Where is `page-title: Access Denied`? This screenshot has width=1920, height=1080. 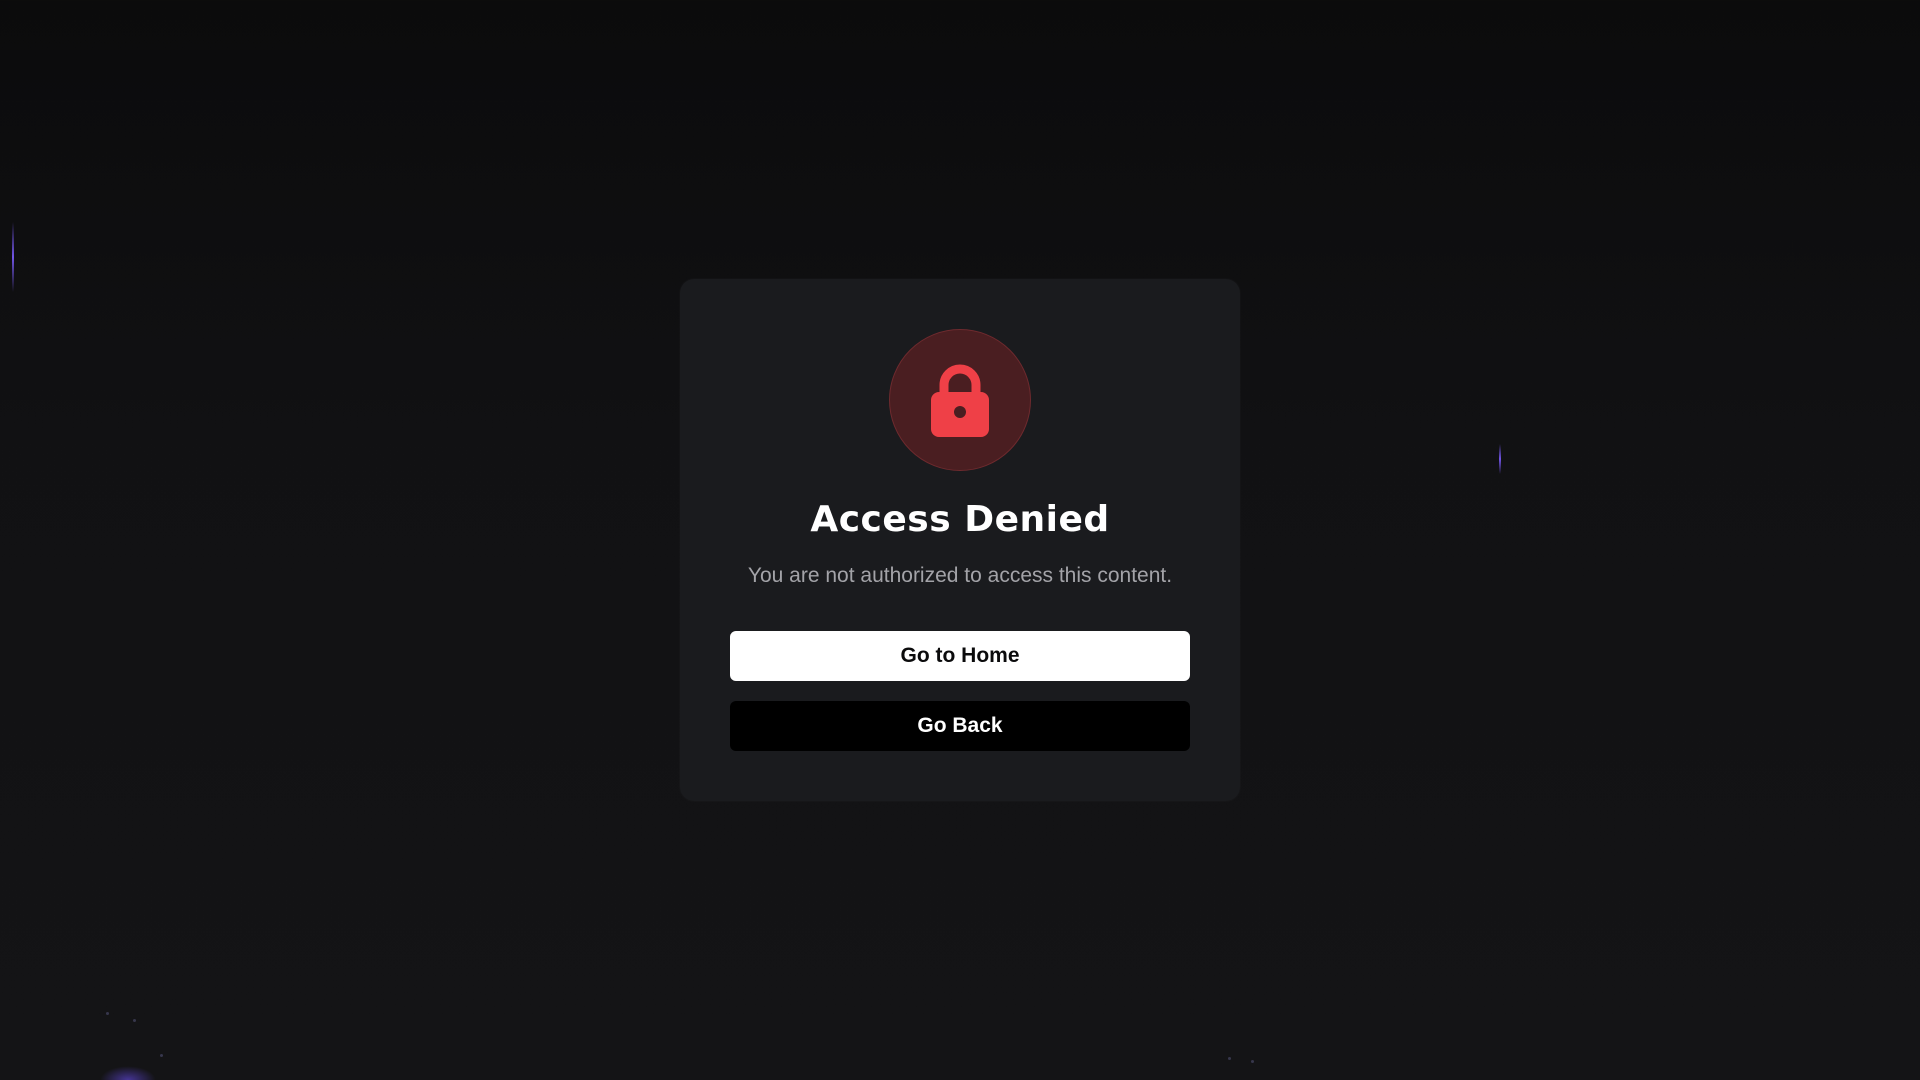 page-title: Access Denied is located at coordinates (960, 519).